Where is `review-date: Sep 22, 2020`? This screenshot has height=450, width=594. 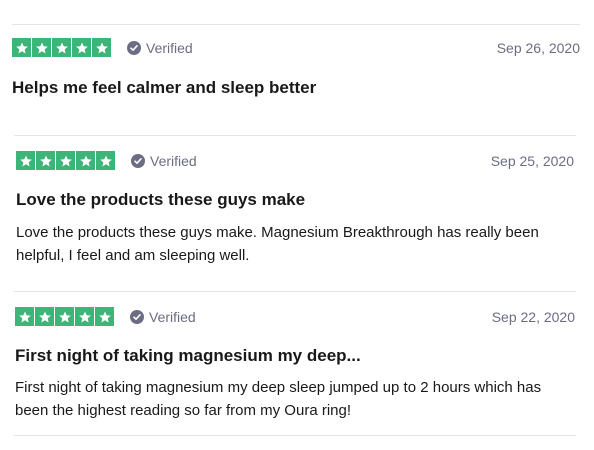
review-date: Sep 22, 2020 is located at coordinates (533, 317).